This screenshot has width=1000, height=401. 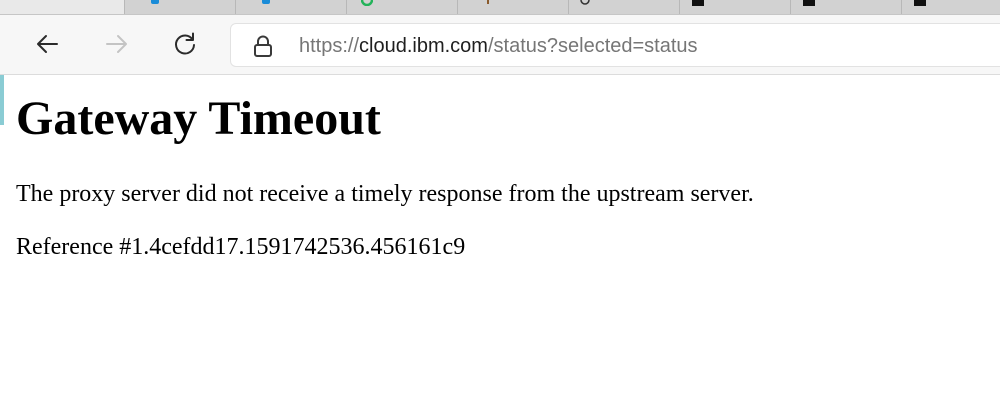 What do you see at coordinates (329, 46) in the screenshot?
I see `url-scheme: https://` at bounding box center [329, 46].